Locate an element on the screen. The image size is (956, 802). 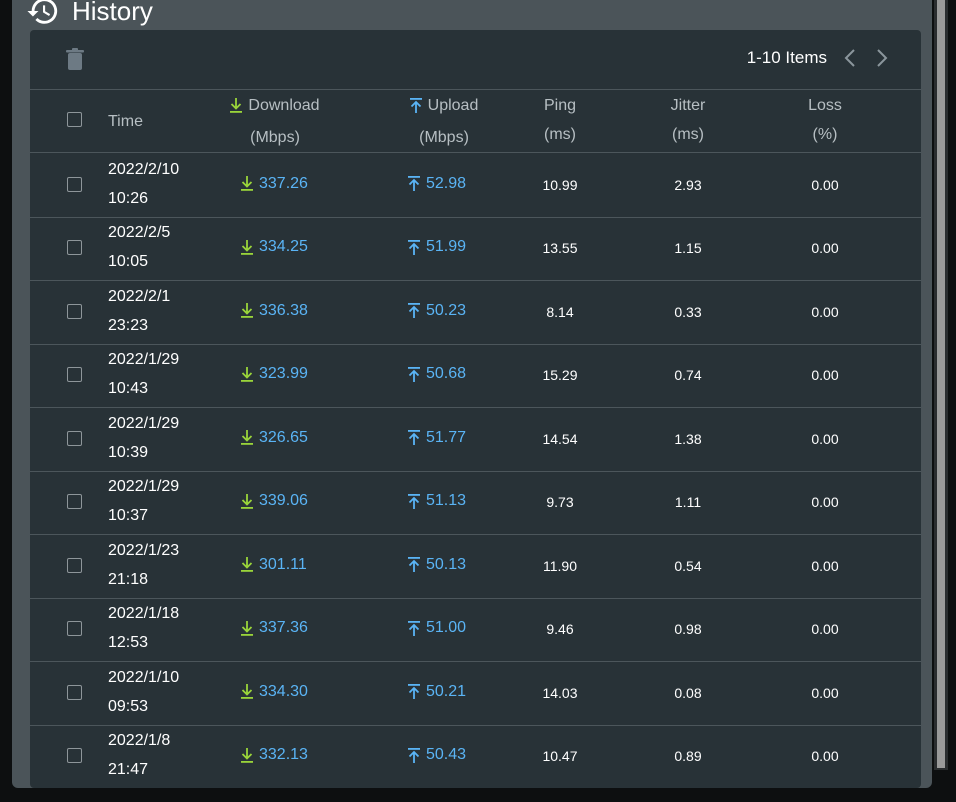
row-date-text: 2022/1/18 is located at coordinates (144, 614).